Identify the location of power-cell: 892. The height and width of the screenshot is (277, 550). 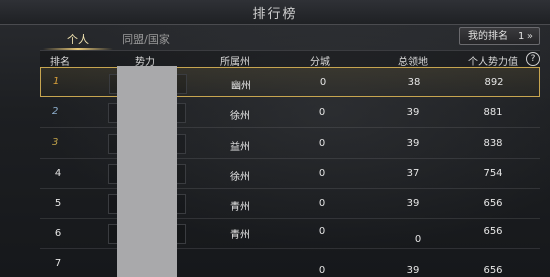
(494, 82).